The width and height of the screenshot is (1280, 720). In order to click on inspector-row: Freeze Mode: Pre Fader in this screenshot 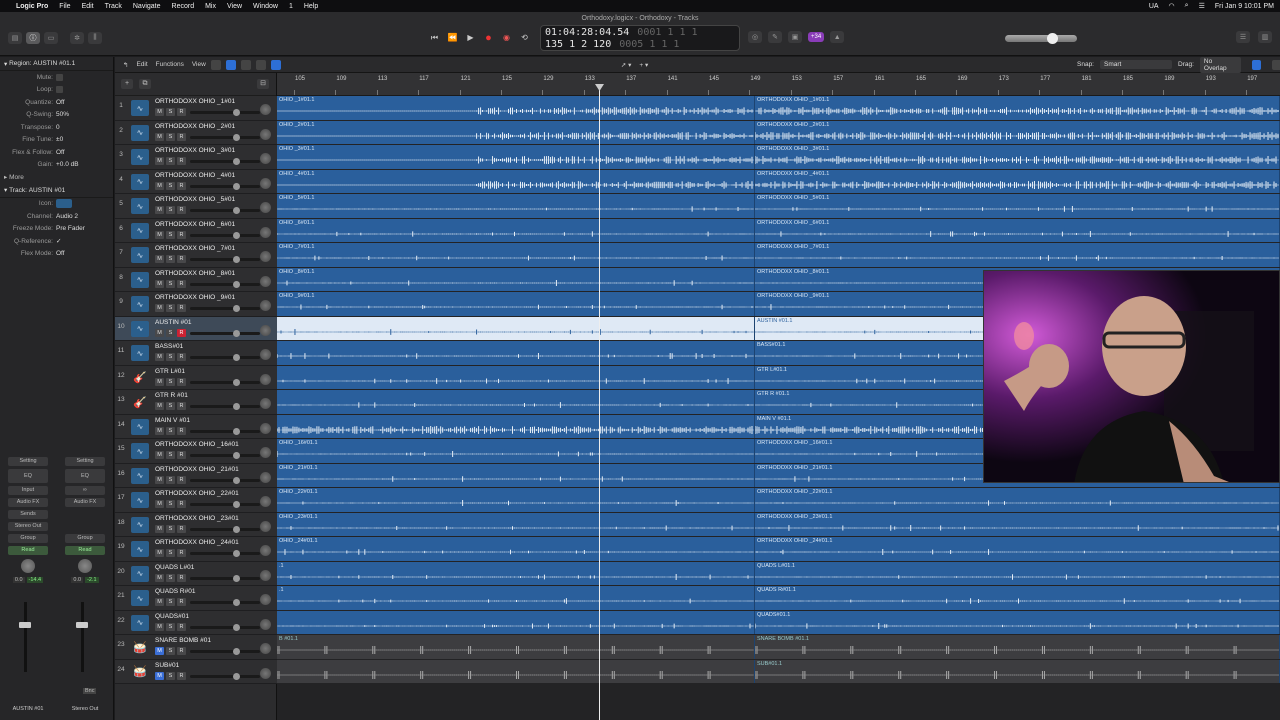, I will do `click(56, 229)`.